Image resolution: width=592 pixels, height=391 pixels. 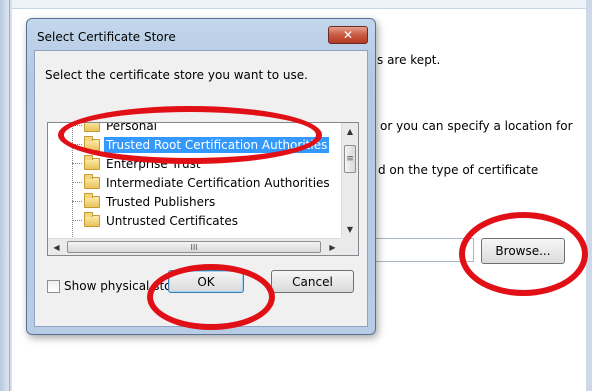 What do you see at coordinates (349, 180) in the screenshot?
I see `vertical-scrollbar: ▲ ≡ ▼` at bounding box center [349, 180].